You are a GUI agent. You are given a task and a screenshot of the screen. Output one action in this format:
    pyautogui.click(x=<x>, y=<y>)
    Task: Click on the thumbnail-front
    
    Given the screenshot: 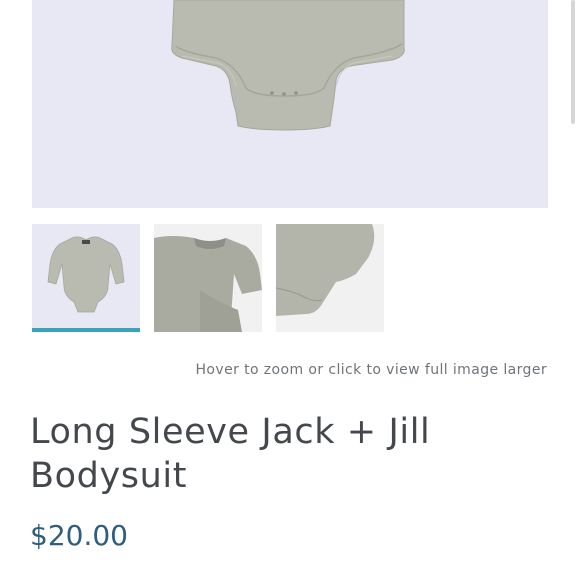 What is the action you would take?
    pyautogui.click(x=86, y=278)
    